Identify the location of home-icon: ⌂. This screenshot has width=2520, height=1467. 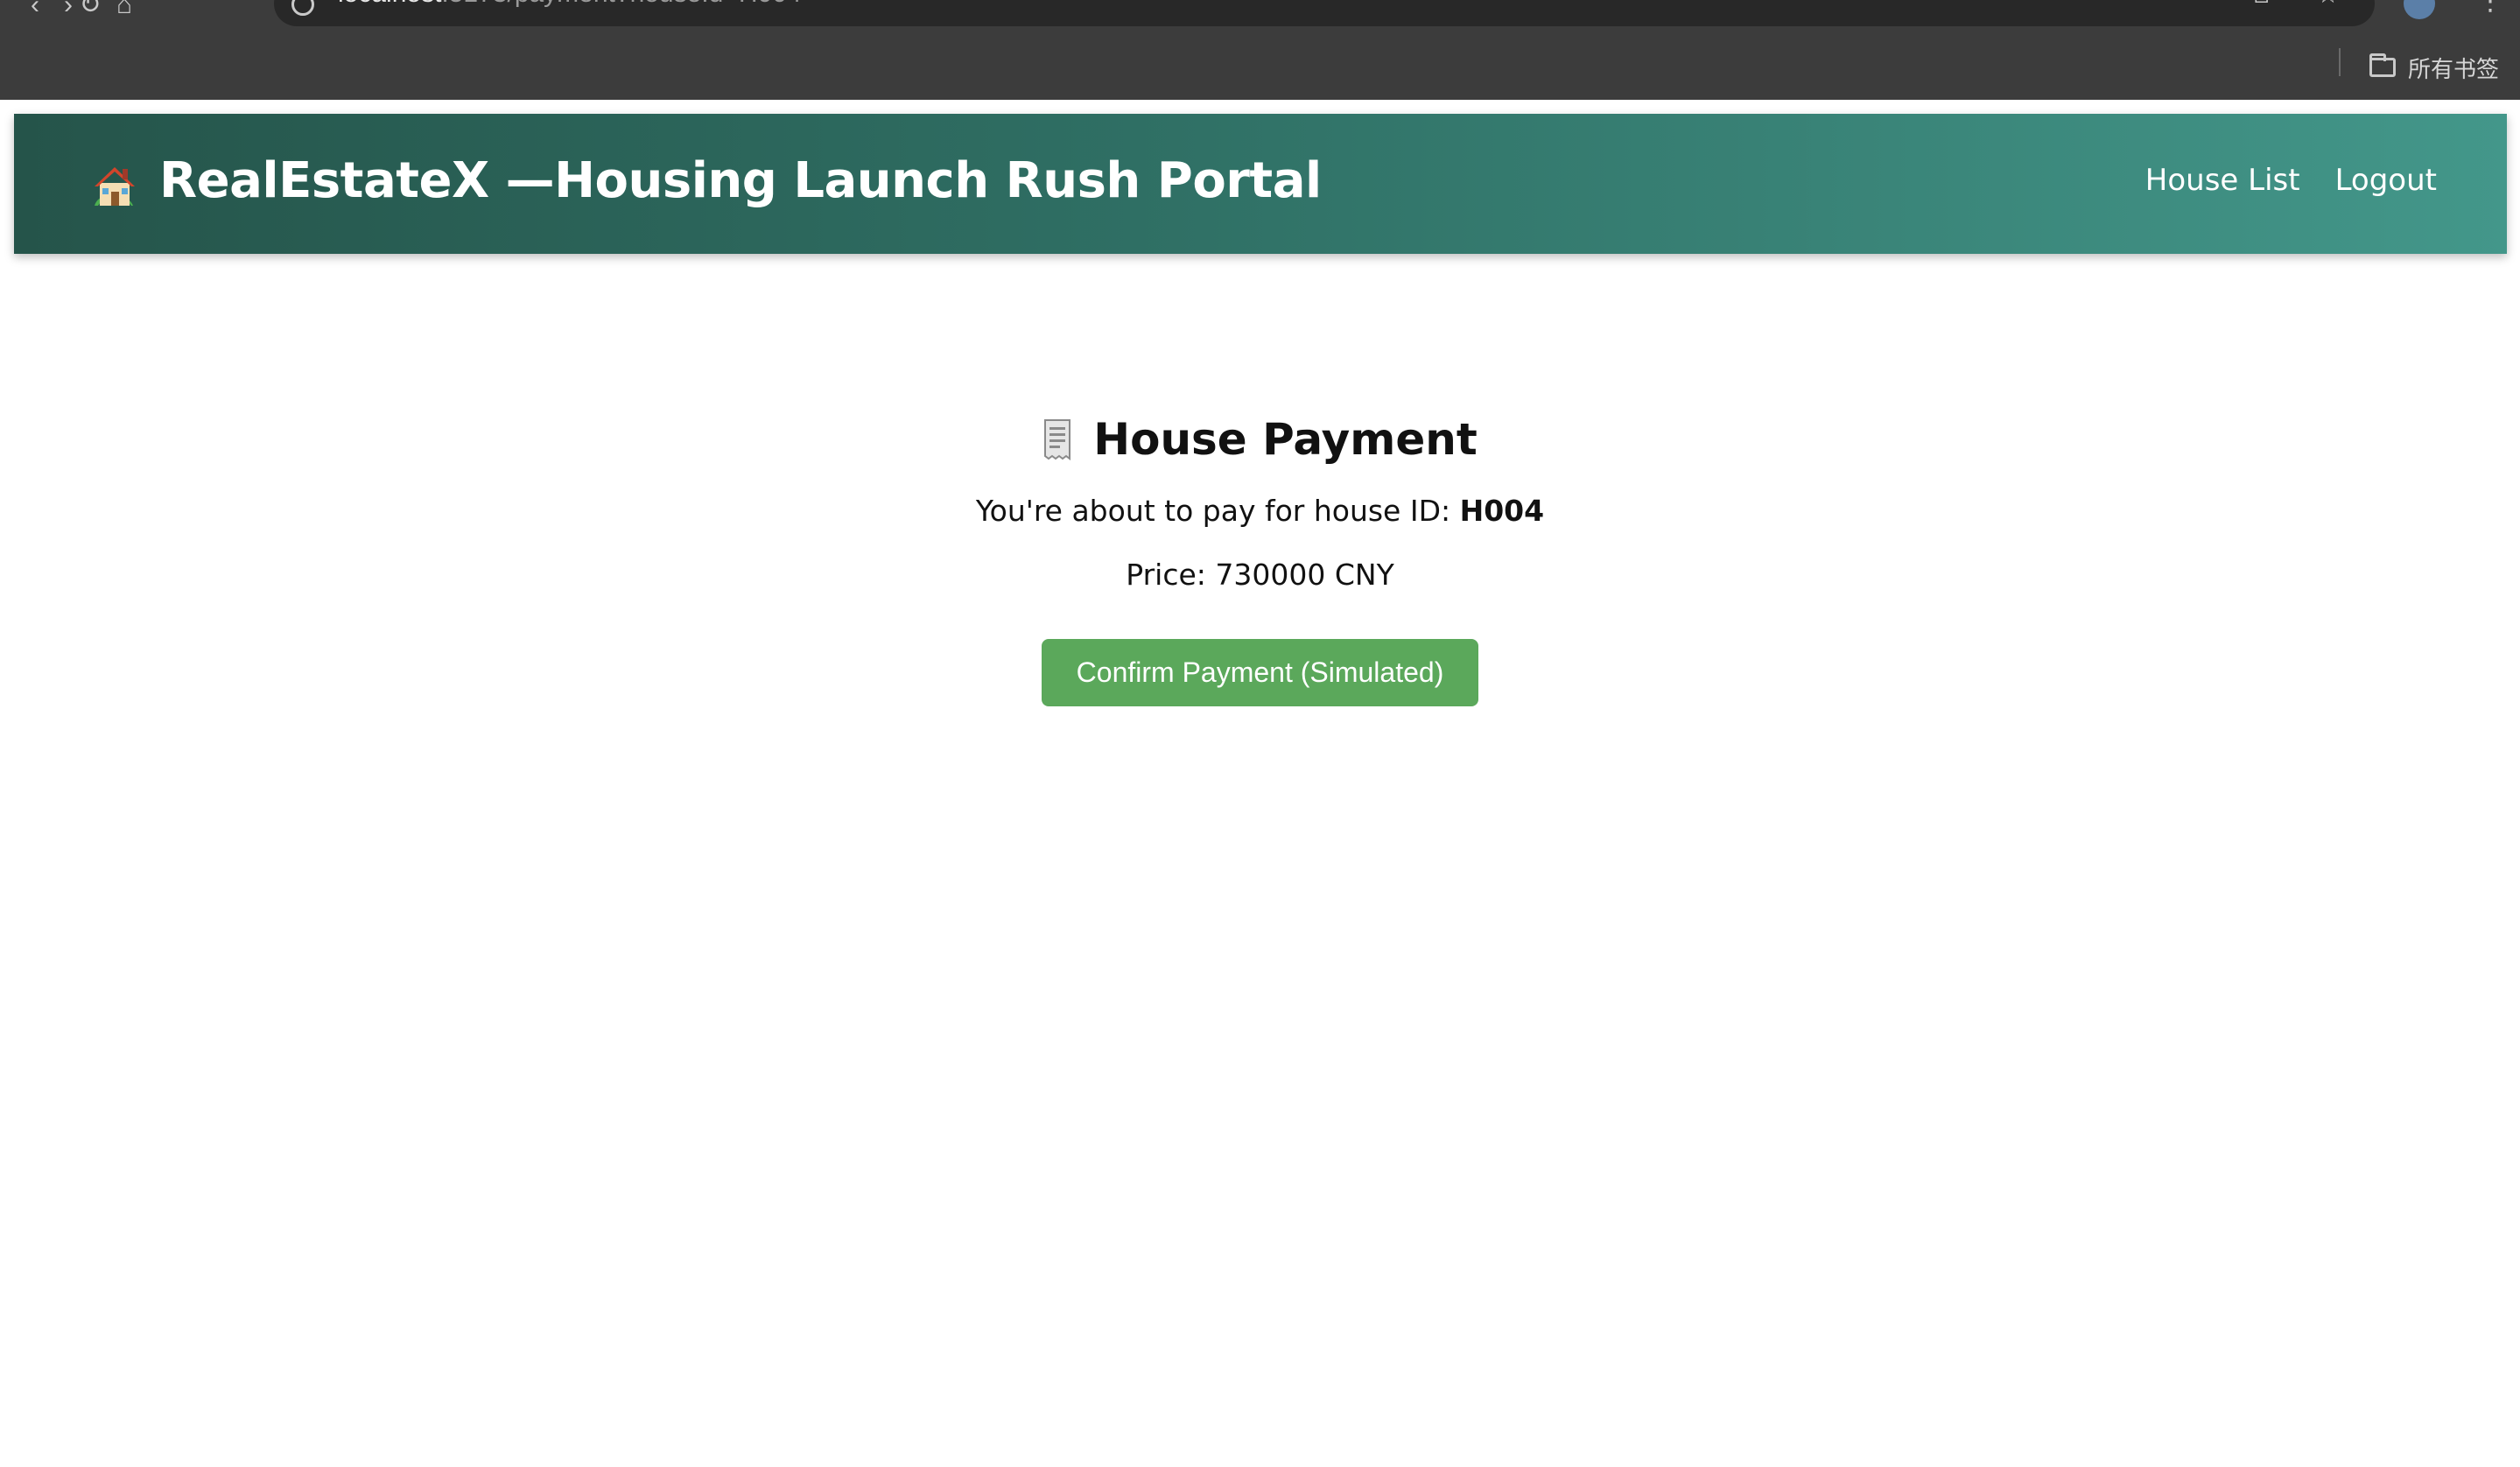
(124, 11).